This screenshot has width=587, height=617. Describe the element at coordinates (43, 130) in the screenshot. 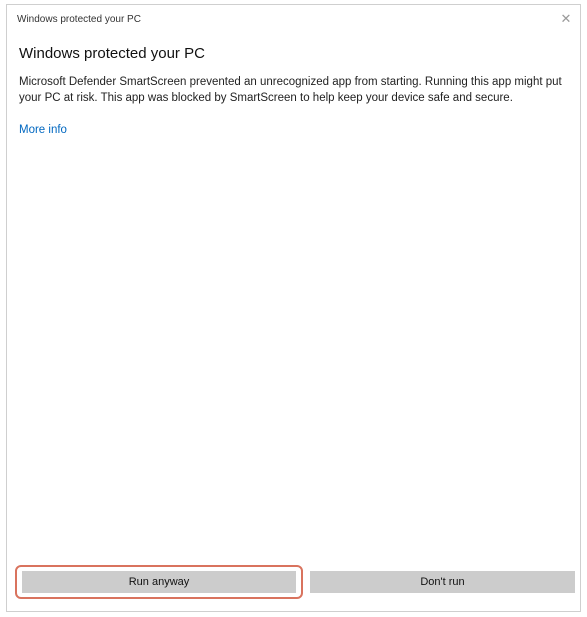

I see `more-info-link: More info` at that location.